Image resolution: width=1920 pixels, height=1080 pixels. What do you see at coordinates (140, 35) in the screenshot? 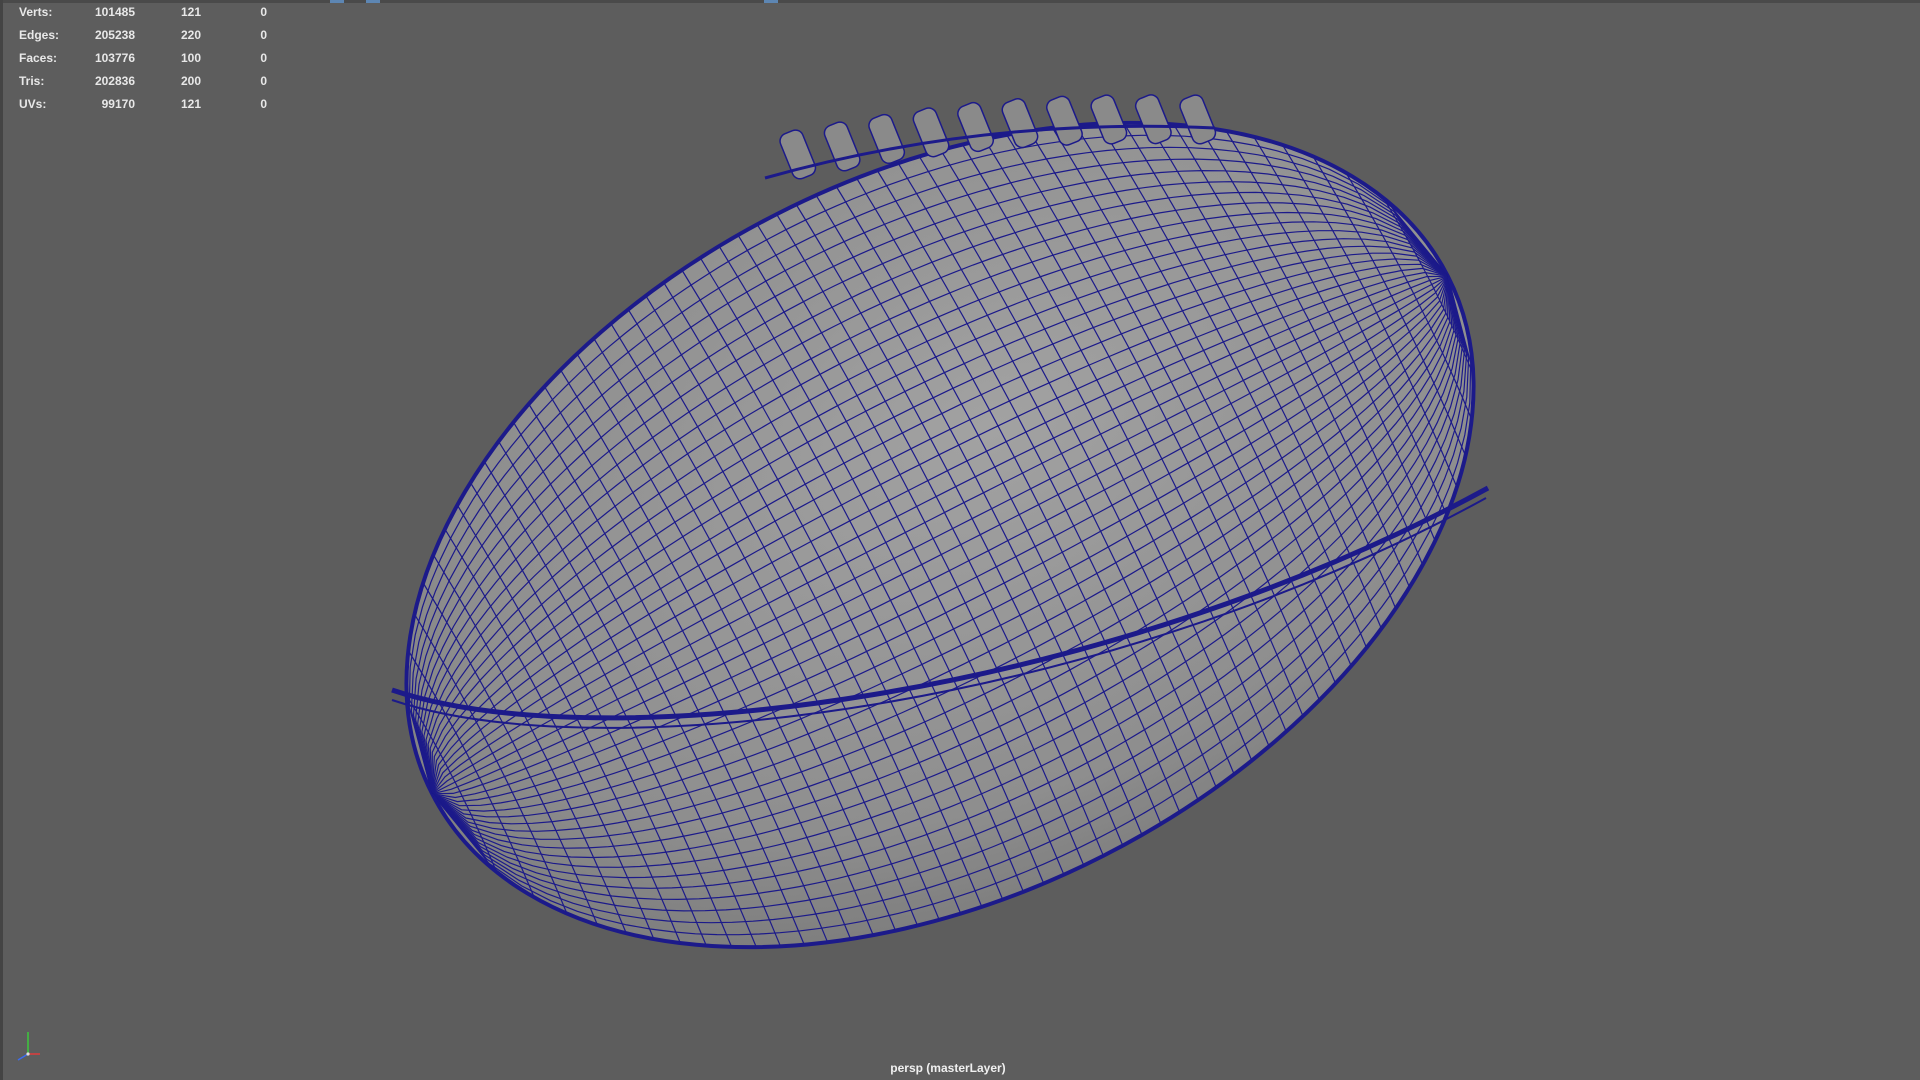
I see `hud-row-edges: Edges: 205238 220 0` at bounding box center [140, 35].